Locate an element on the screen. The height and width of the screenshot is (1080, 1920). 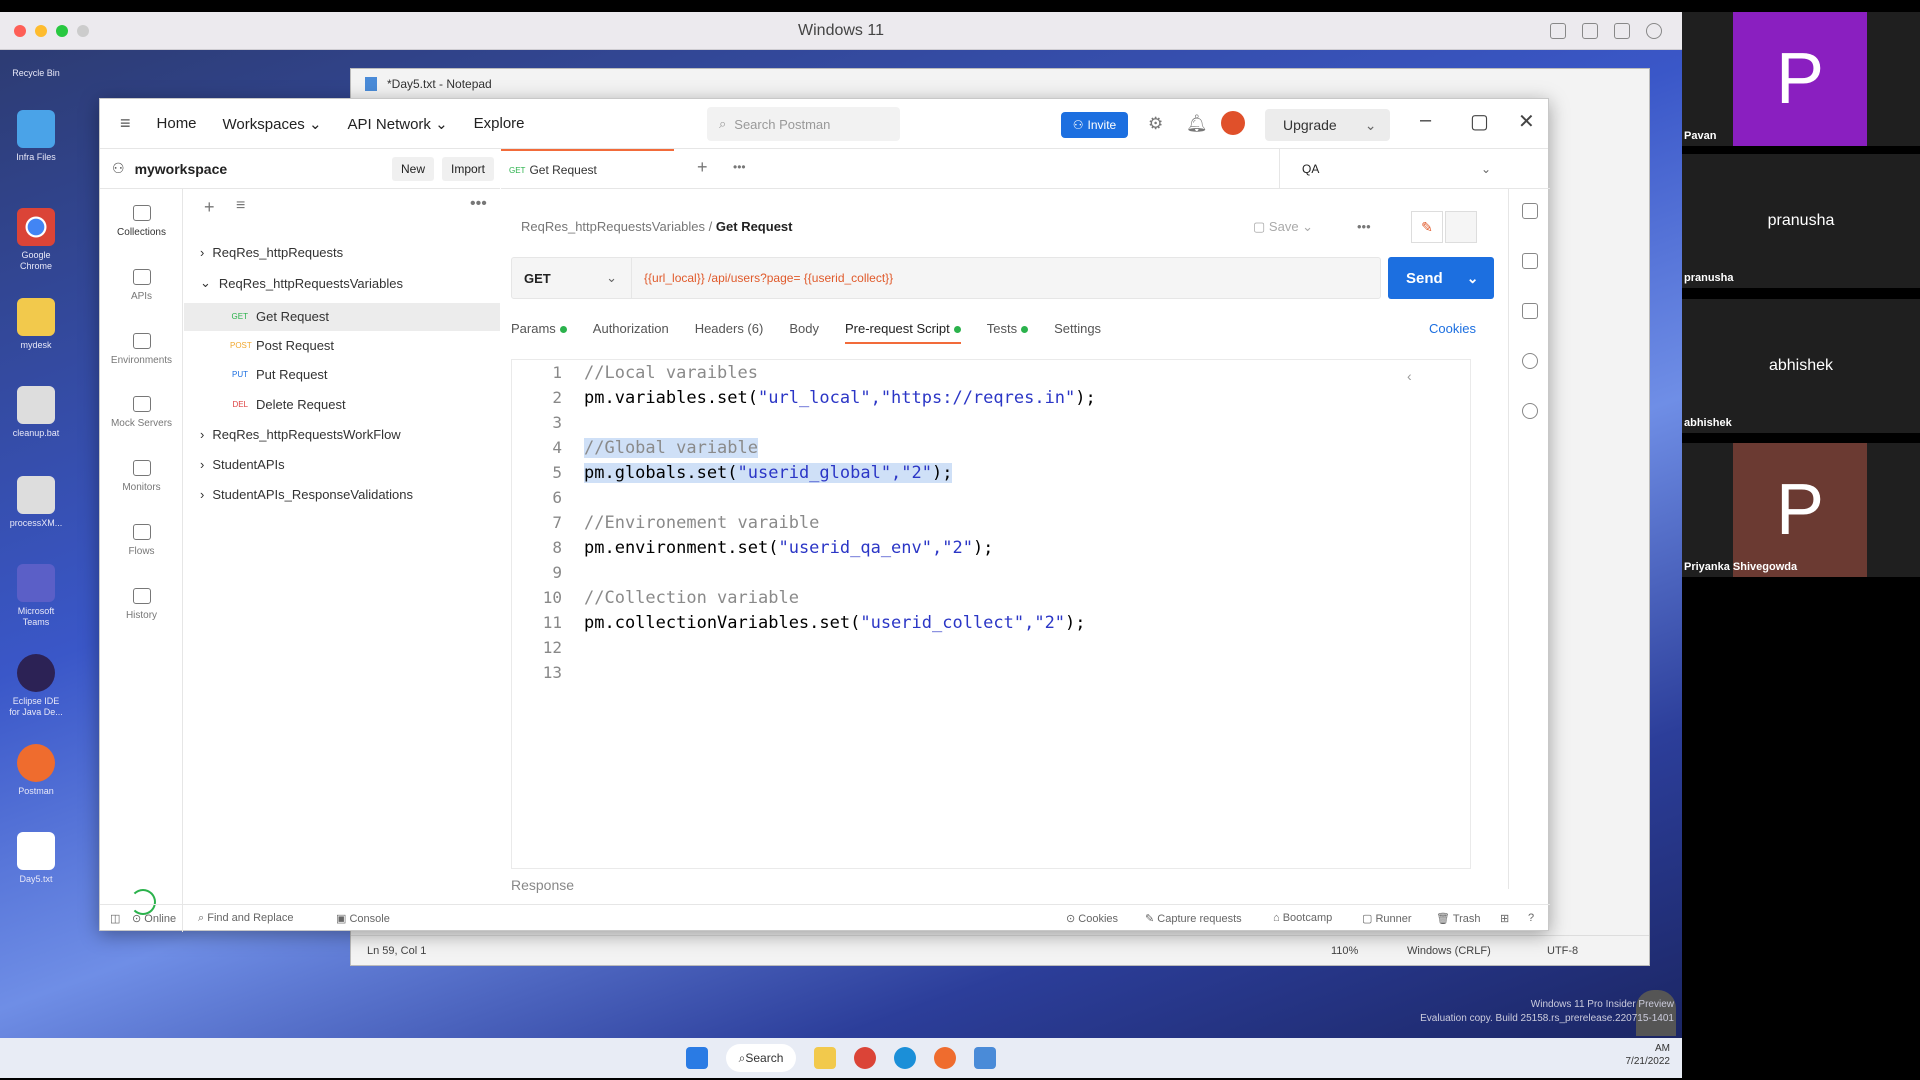
import-button: Import is located at coordinates (468, 169).